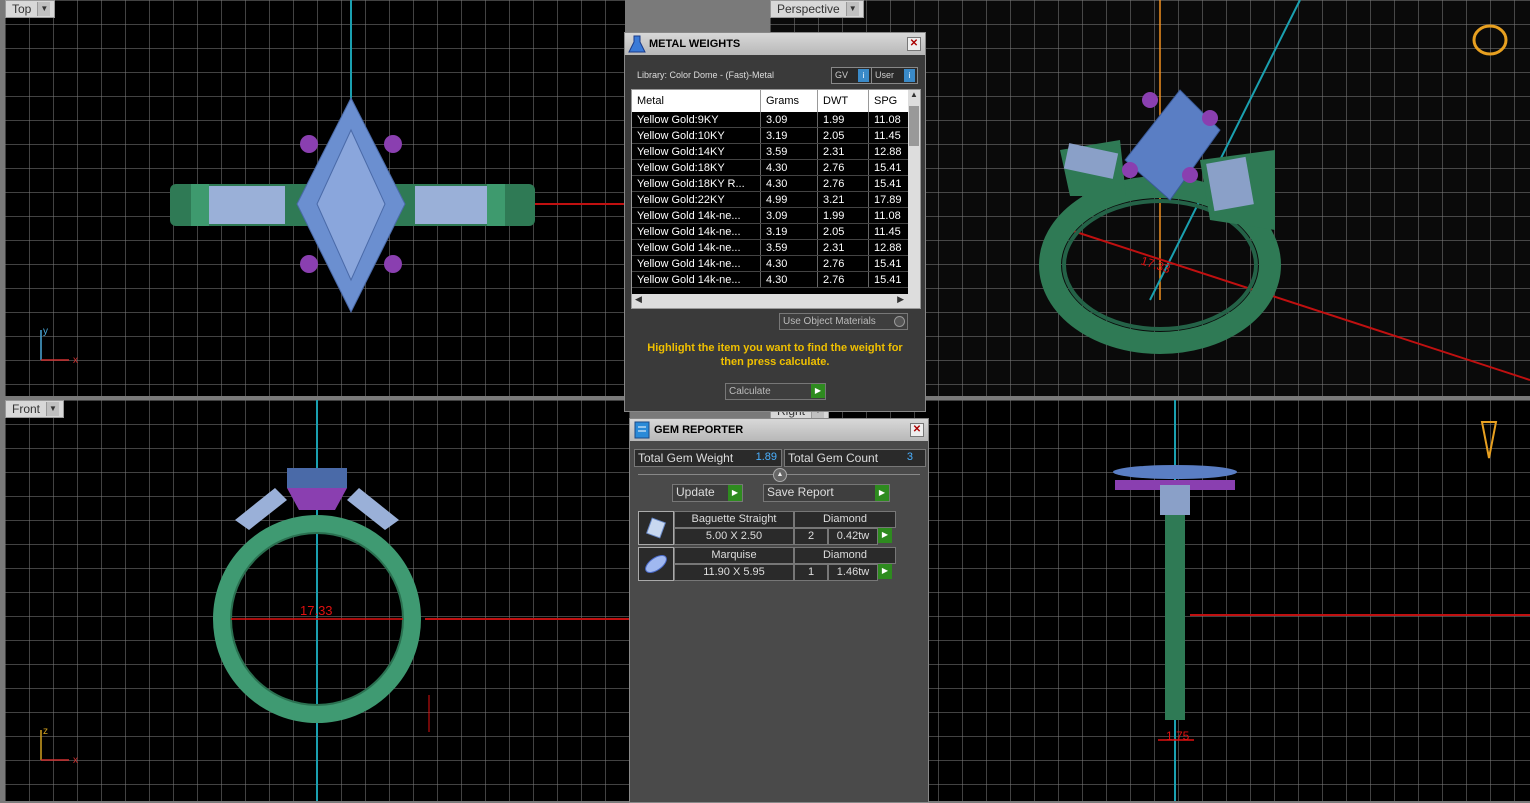 This screenshot has width=1530, height=803. What do you see at coordinates (833, 458) in the screenshot?
I see `total-gem-count-label: Total Gem Count` at bounding box center [833, 458].